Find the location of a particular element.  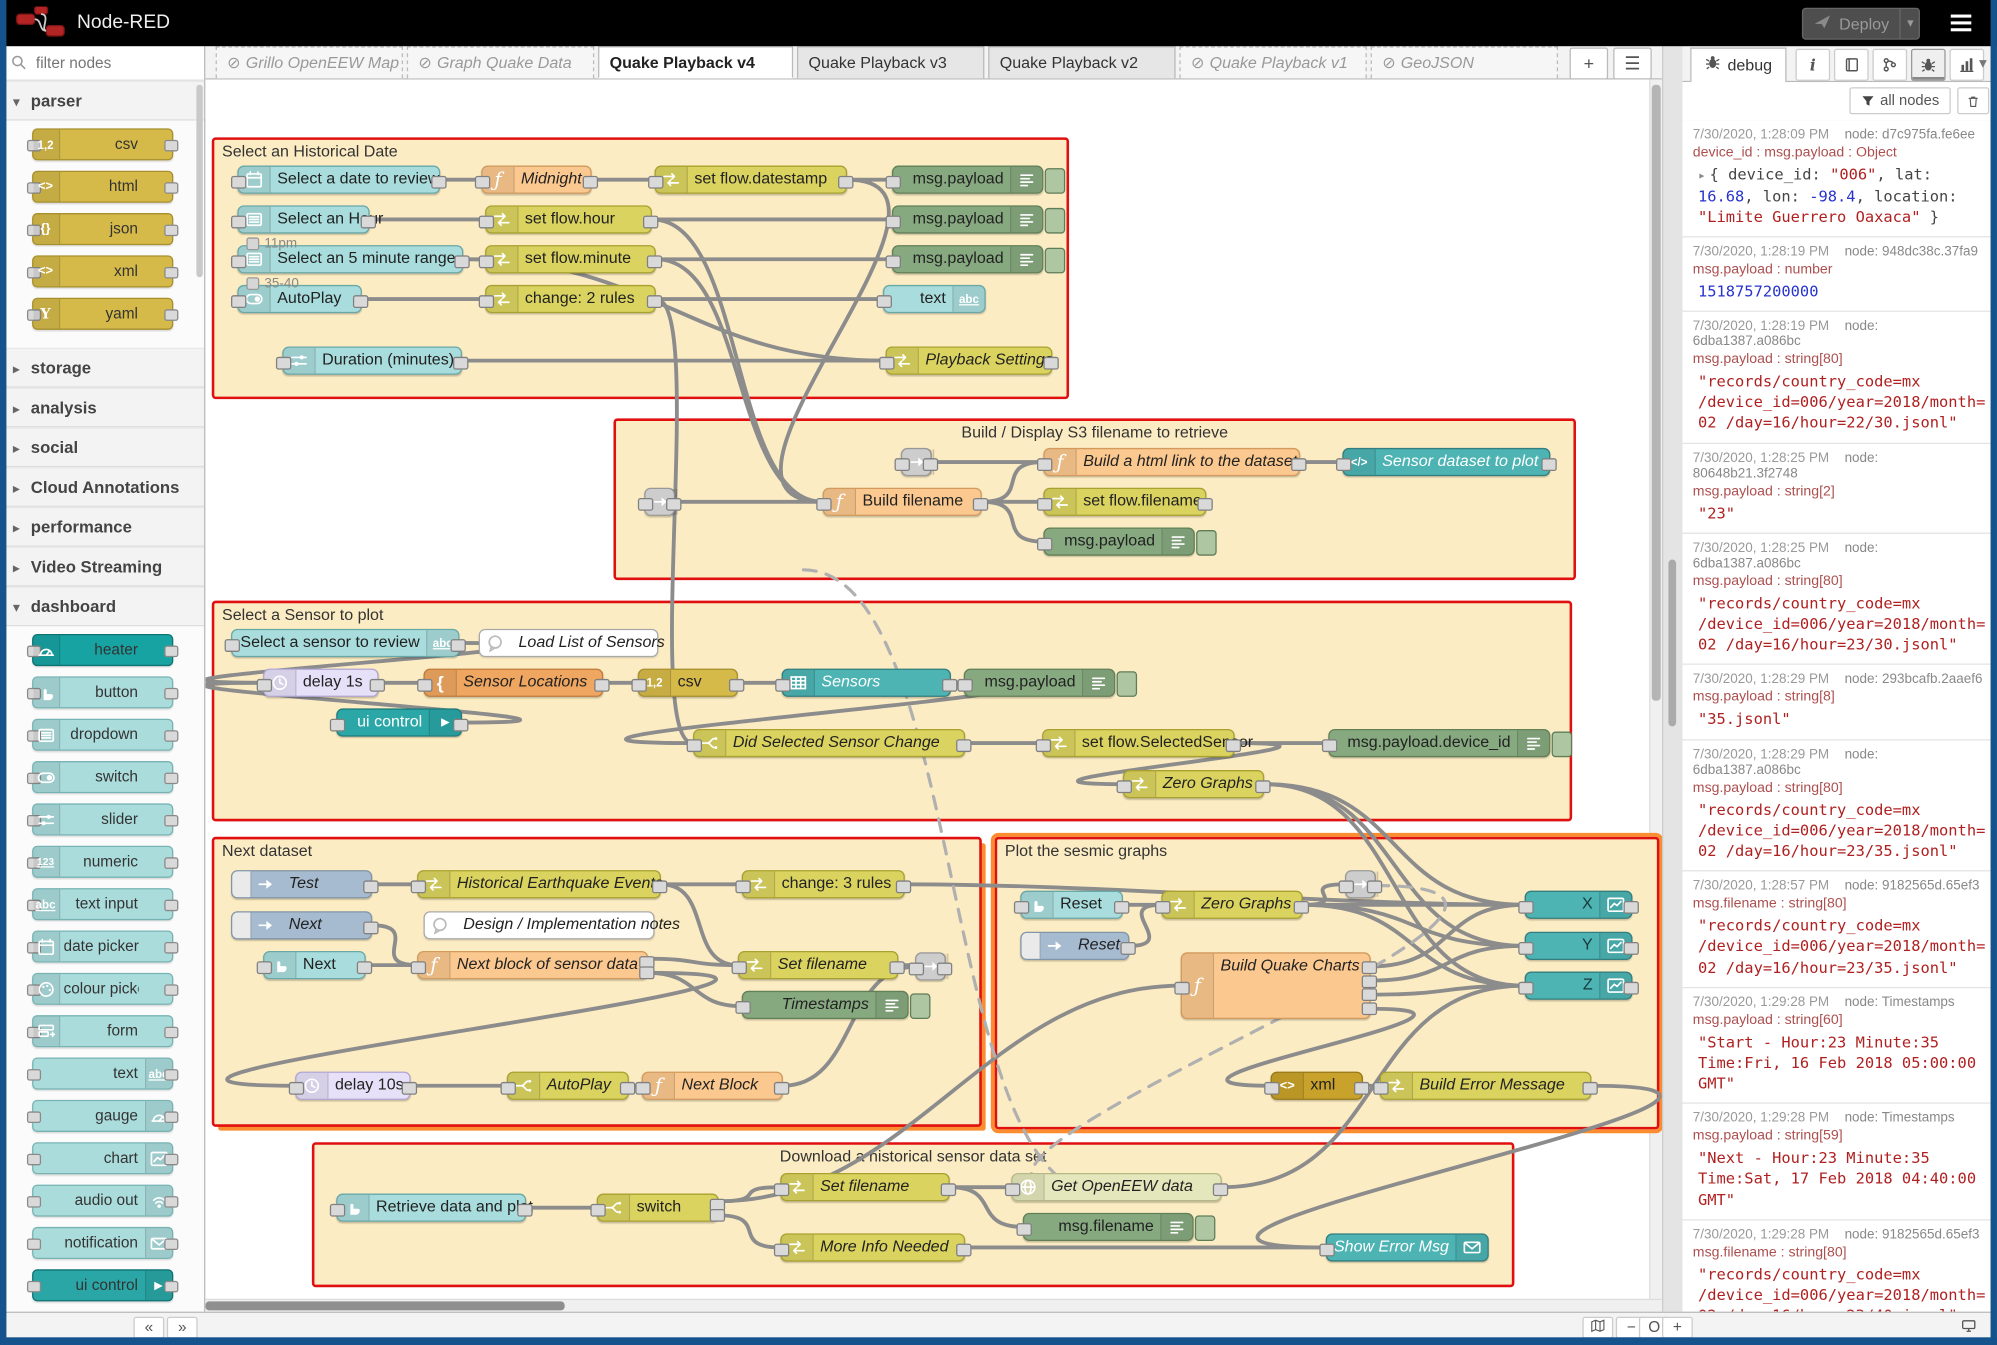

canvas-horizontal-scrollbar is located at coordinates (934, 1305).